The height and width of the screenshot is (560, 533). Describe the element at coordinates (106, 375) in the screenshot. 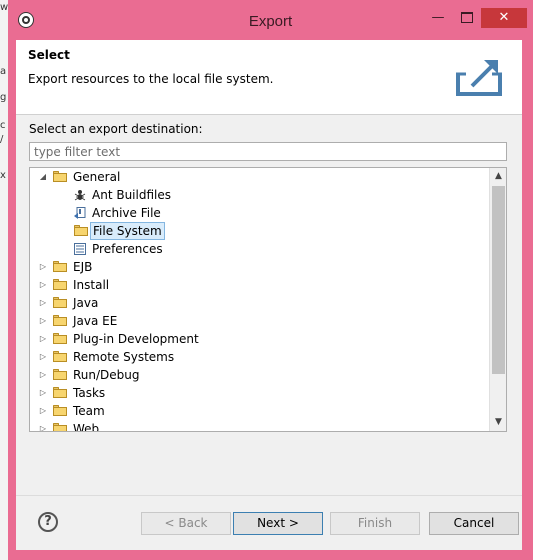

I see `tree-item-label: Run/Debug` at that location.